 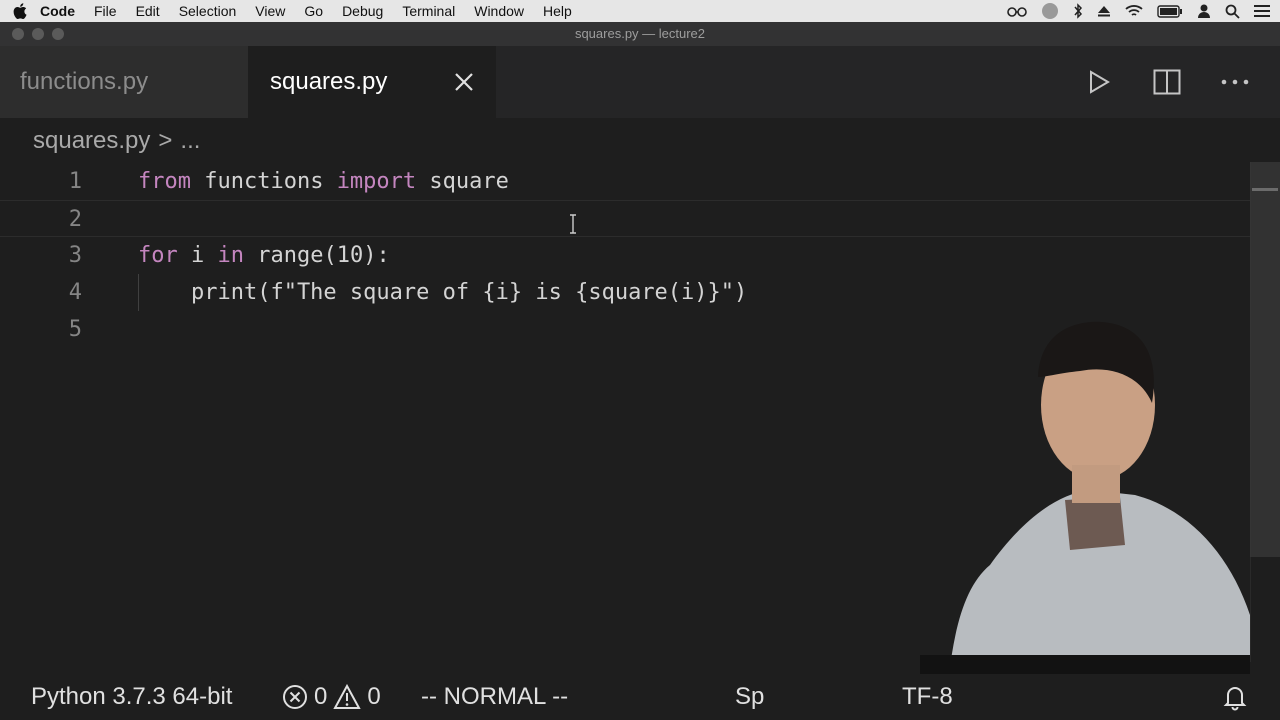 What do you see at coordinates (295, 697) in the screenshot?
I see `error-icon` at bounding box center [295, 697].